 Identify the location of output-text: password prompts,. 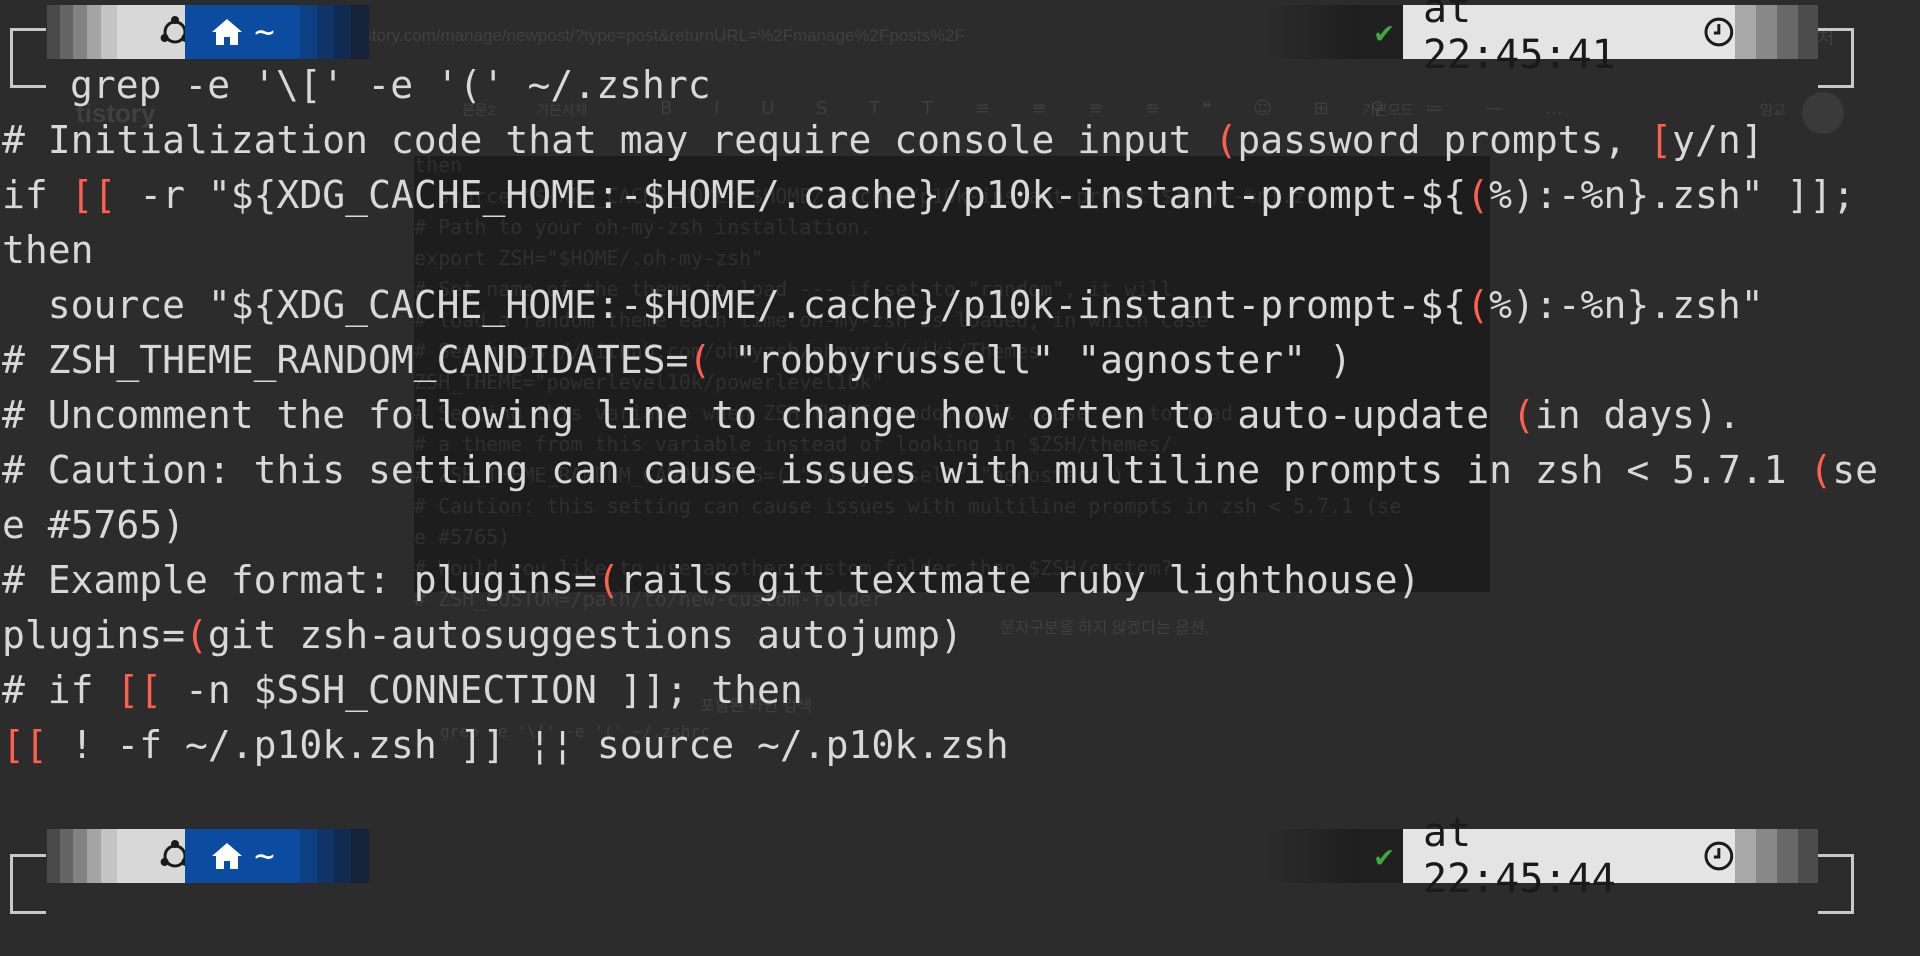
(1443, 140).